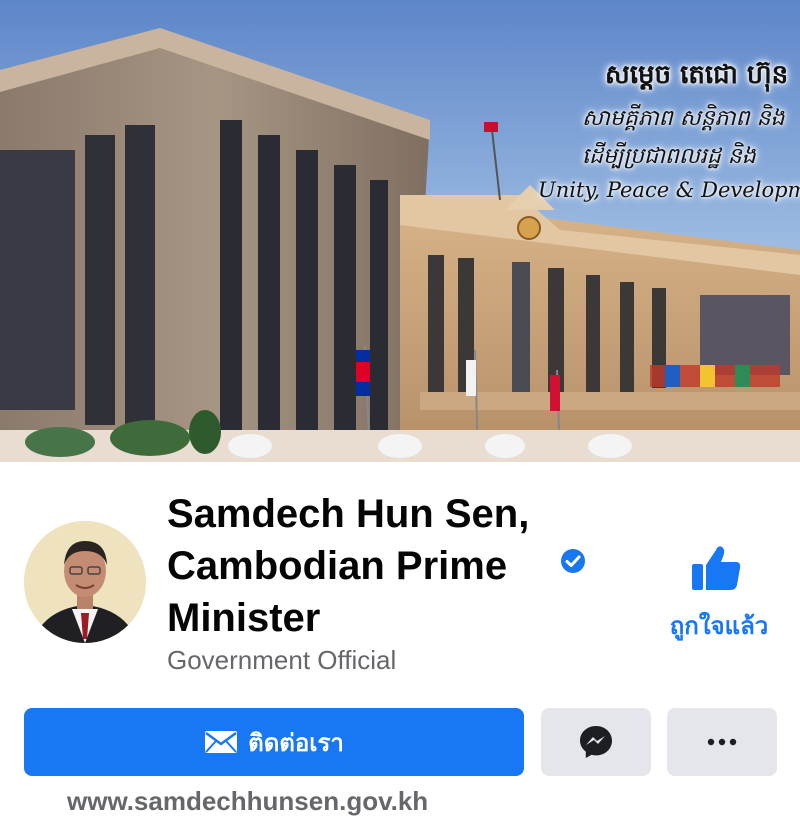 The image size is (800, 835). I want to click on avatar-portrait, so click(85, 582).